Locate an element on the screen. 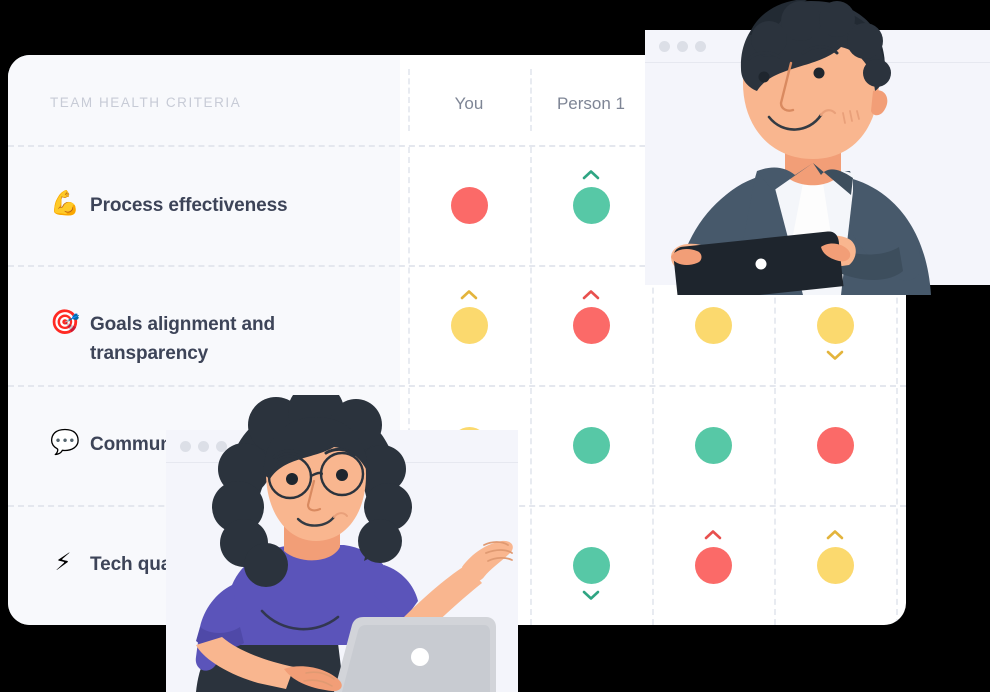 The height and width of the screenshot is (692, 990). criteria-label: Process effectiveness is located at coordinates (189, 205).